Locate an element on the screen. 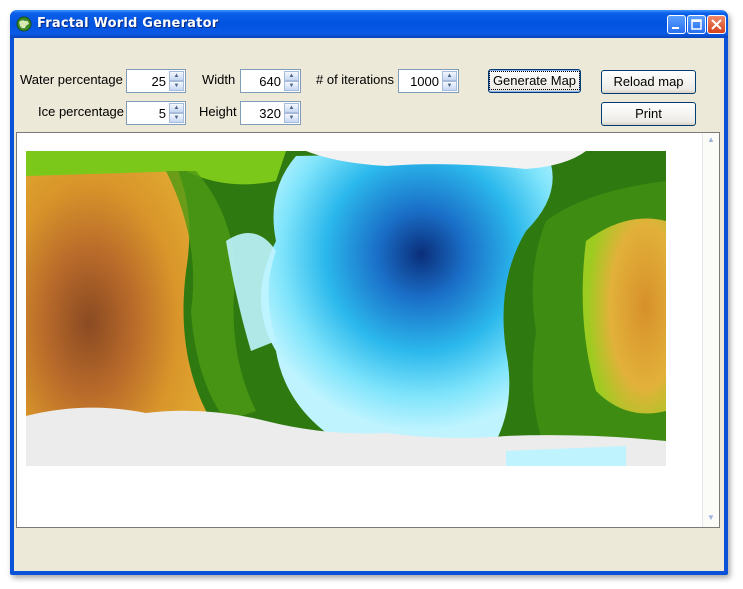 The height and width of the screenshot is (589, 743). iterations-label: # of iterations is located at coordinates (355, 79).